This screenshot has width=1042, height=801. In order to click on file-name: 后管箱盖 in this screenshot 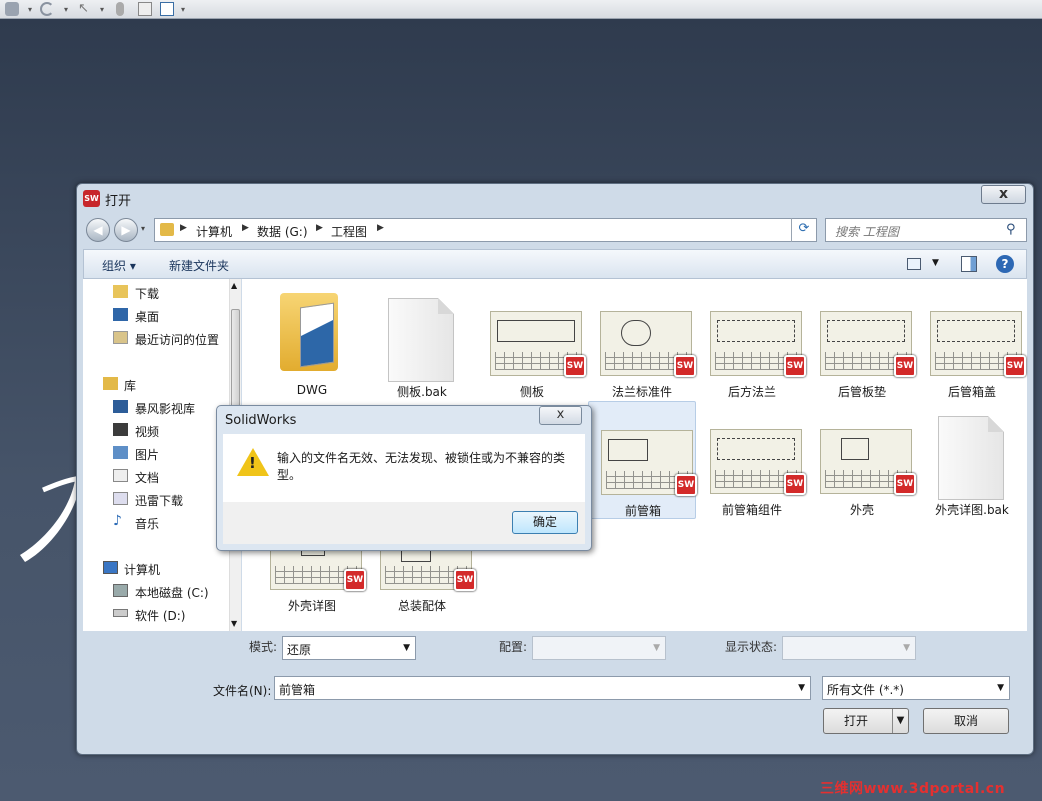, I will do `click(971, 392)`.